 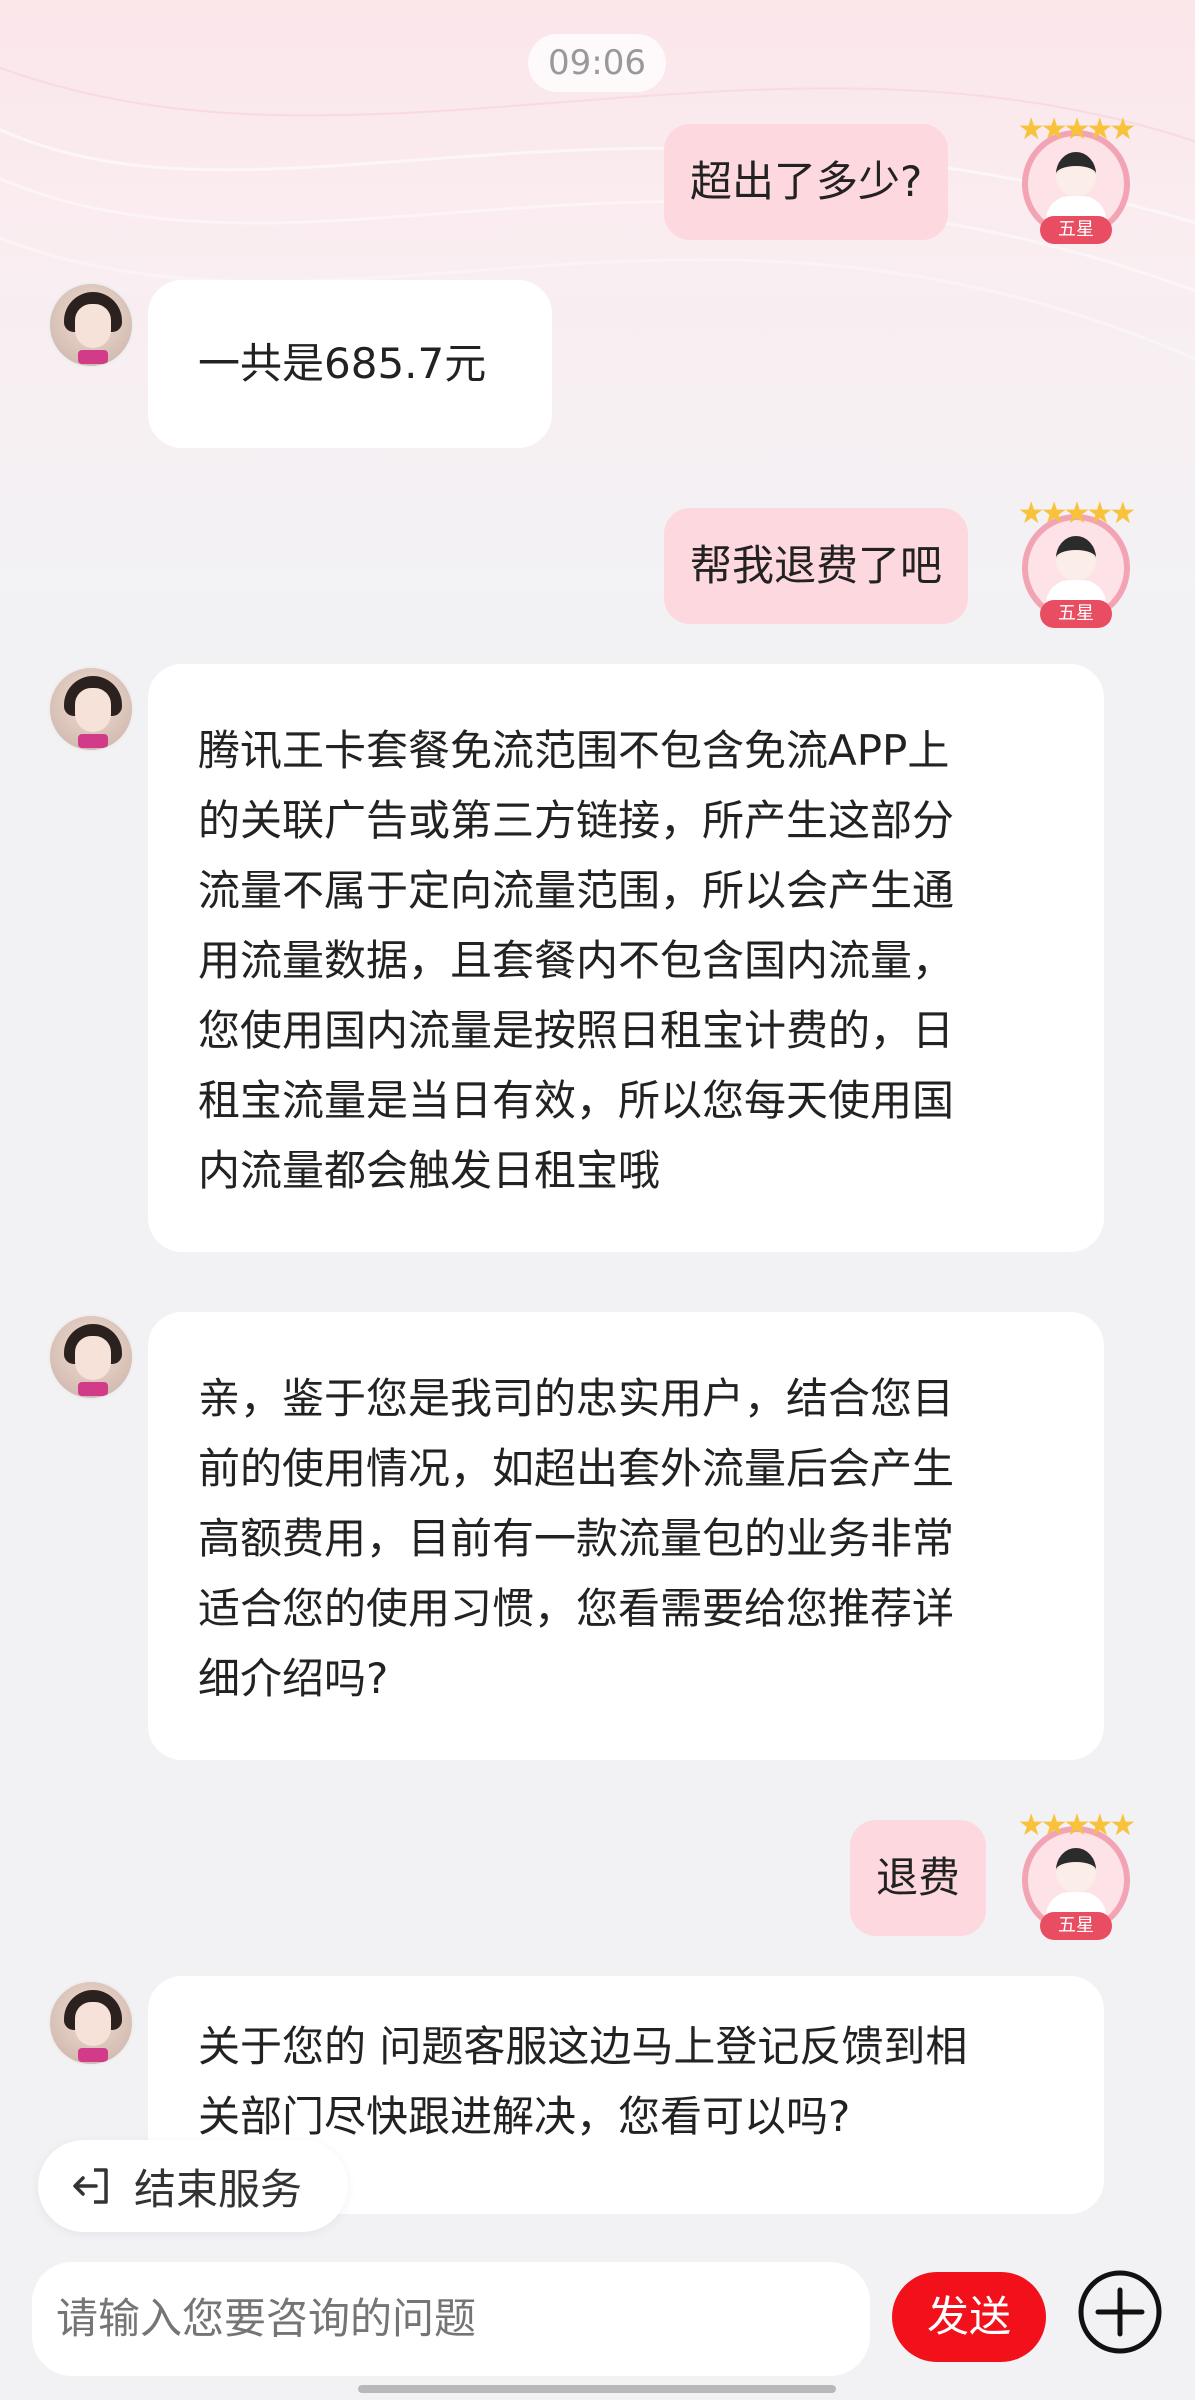 I want to click on message-line: 的关联广告或第三方链接，所产生这部分, so click(x=576, y=820).